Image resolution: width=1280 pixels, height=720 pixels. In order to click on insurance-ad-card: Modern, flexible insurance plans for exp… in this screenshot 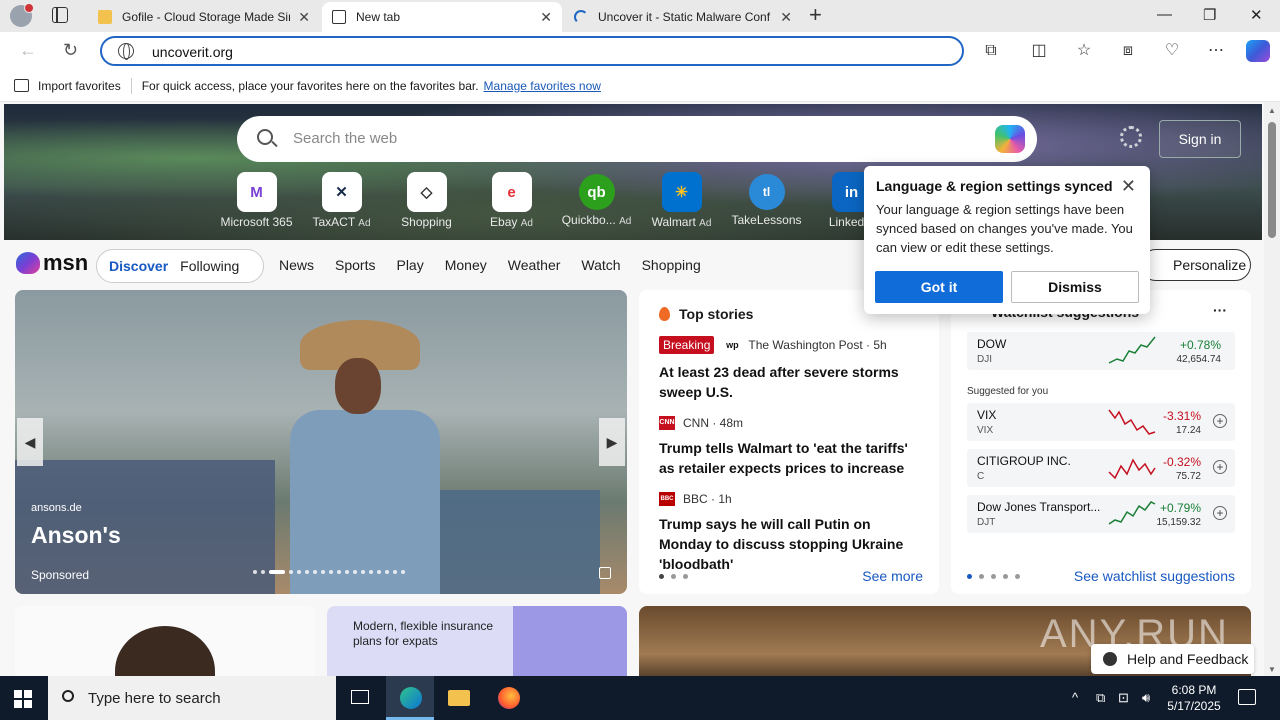, I will do `click(477, 641)`.